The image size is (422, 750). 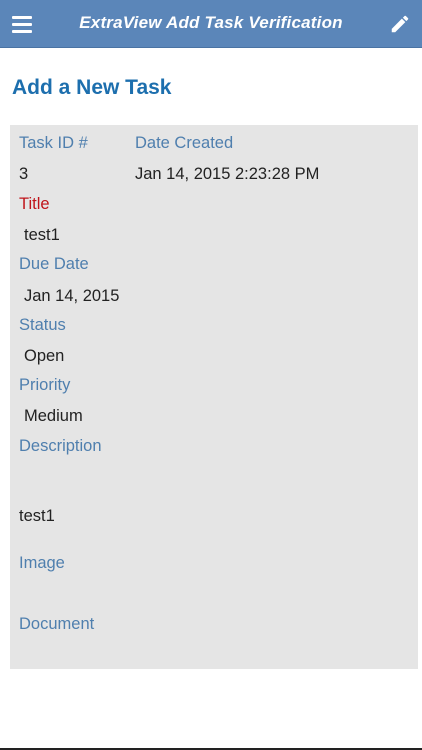 I want to click on due-date-value: Jan 14, 2015, so click(x=72, y=296).